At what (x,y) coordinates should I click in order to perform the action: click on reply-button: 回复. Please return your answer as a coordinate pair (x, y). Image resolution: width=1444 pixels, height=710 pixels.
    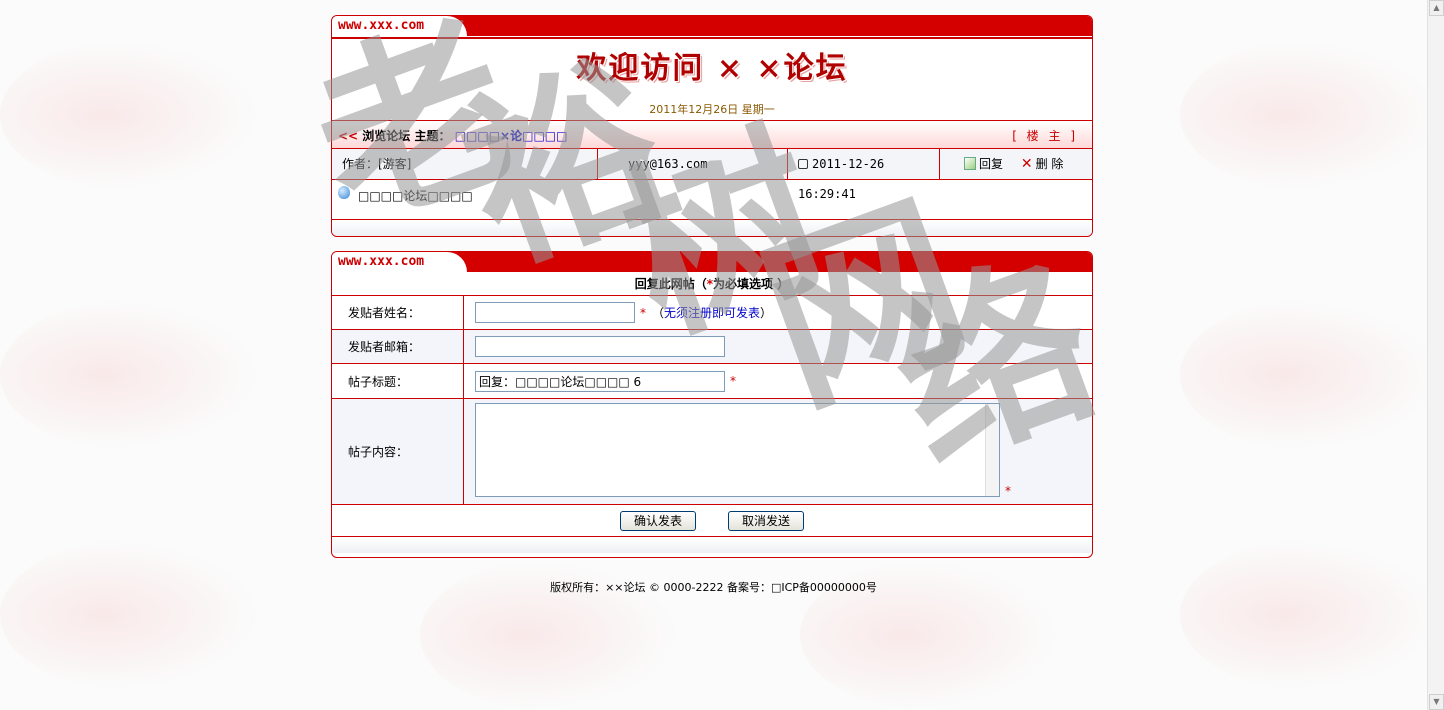
    Looking at the image, I should click on (985, 164).